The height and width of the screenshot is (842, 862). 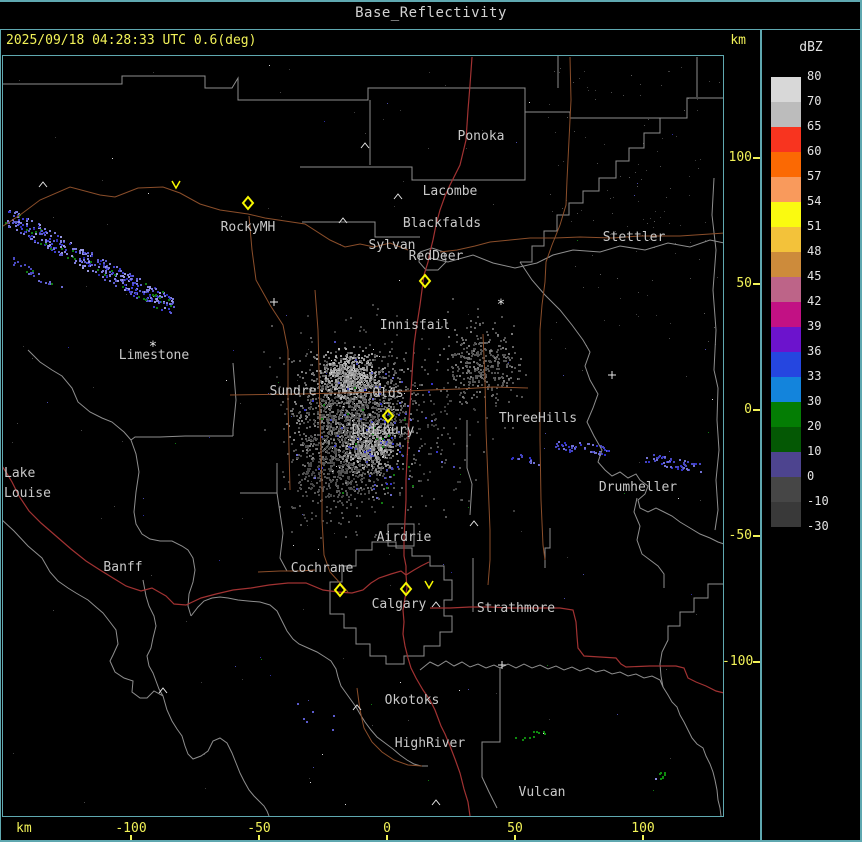 I want to click on x-tick-label: 0, so click(x=387, y=828).